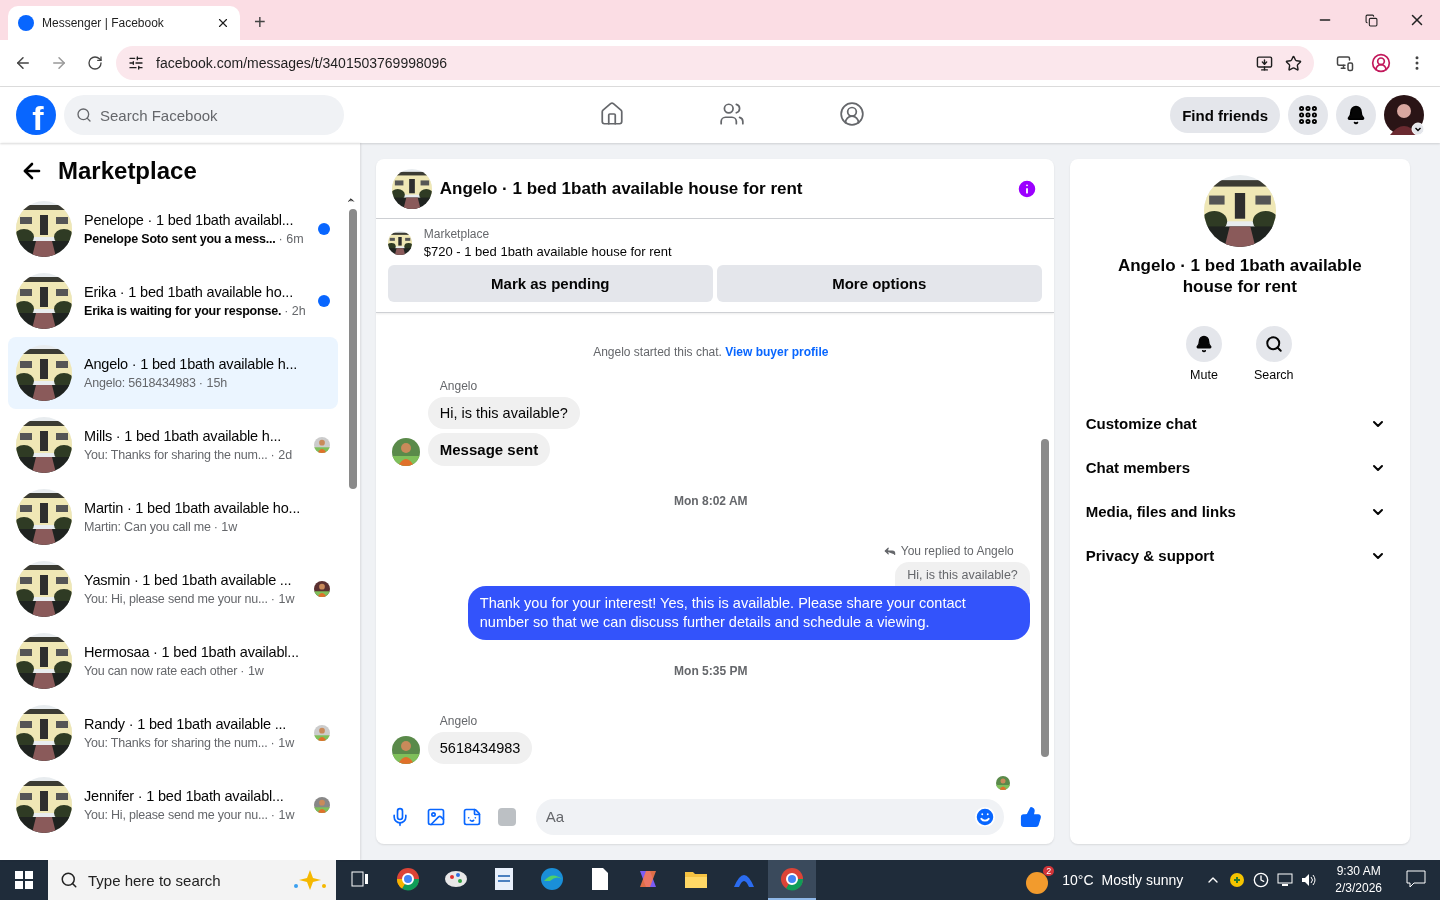 This screenshot has height=900, width=1440. Describe the element at coordinates (1416, 879) in the screenshot. I see `notifications-icon` at that location.